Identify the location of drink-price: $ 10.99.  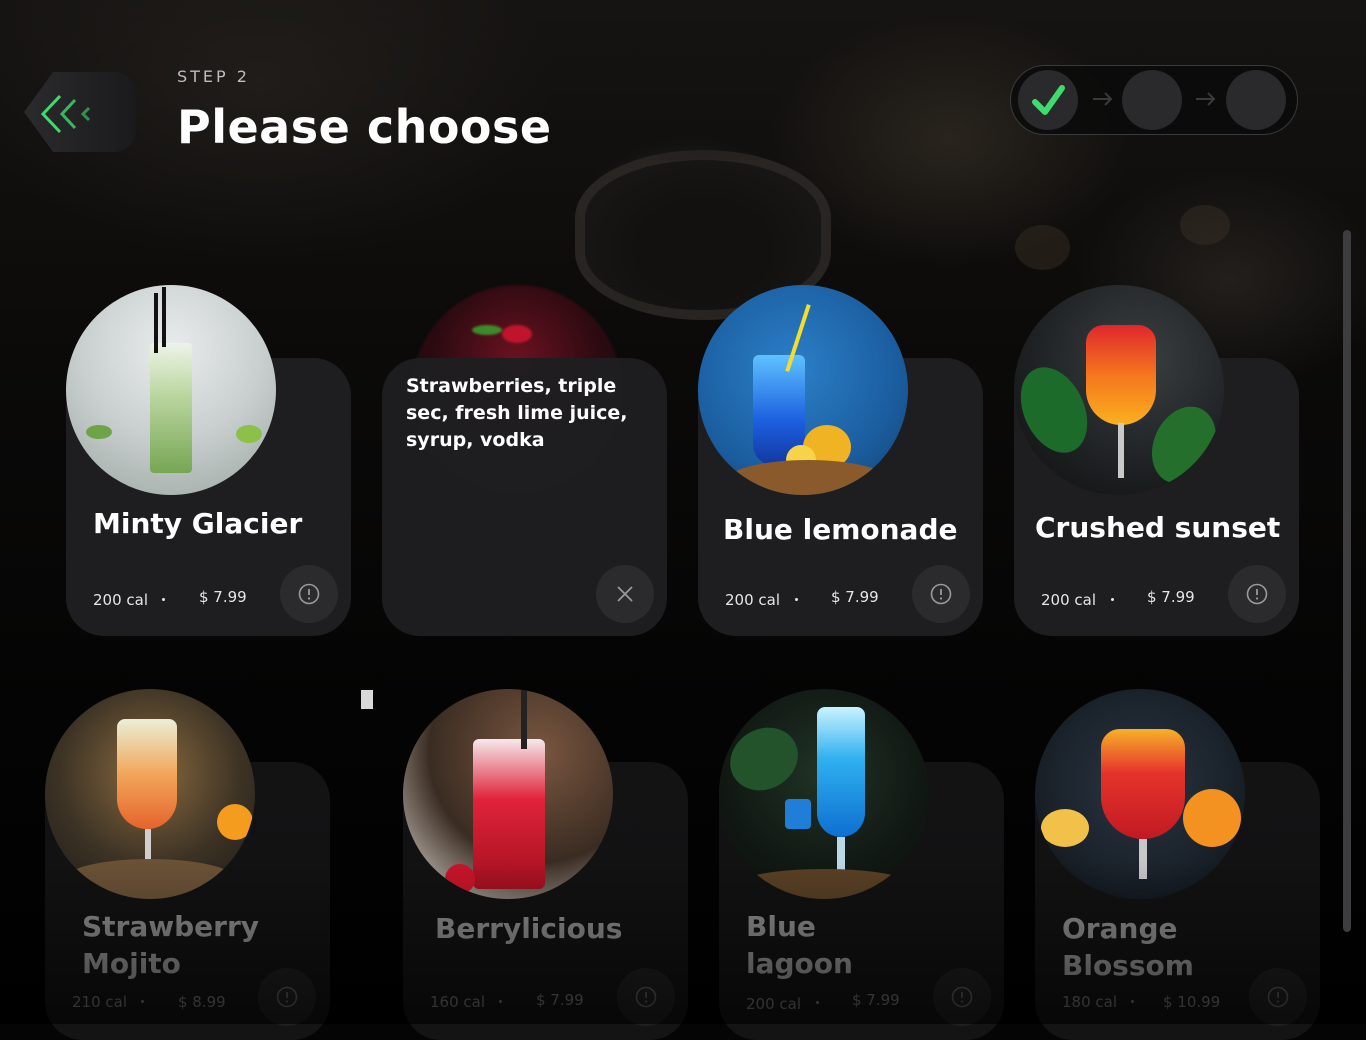
(1192, 1002).